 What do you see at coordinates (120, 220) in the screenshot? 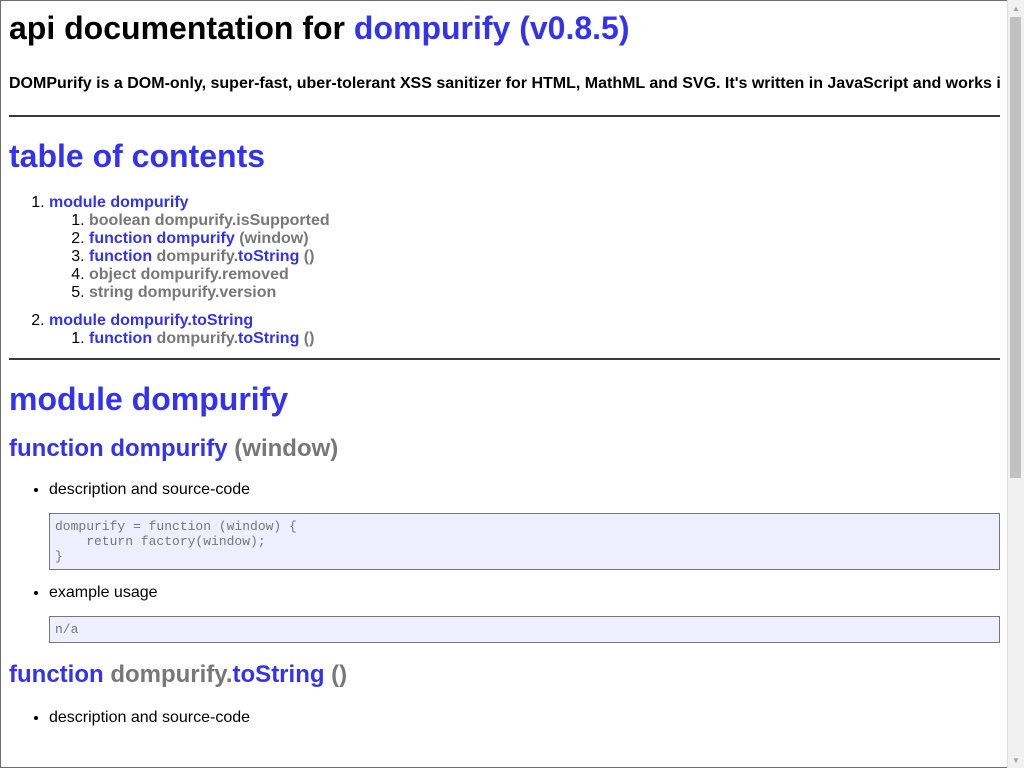
I see `toc-item-type: boolean` at bounding box center [120, 220].